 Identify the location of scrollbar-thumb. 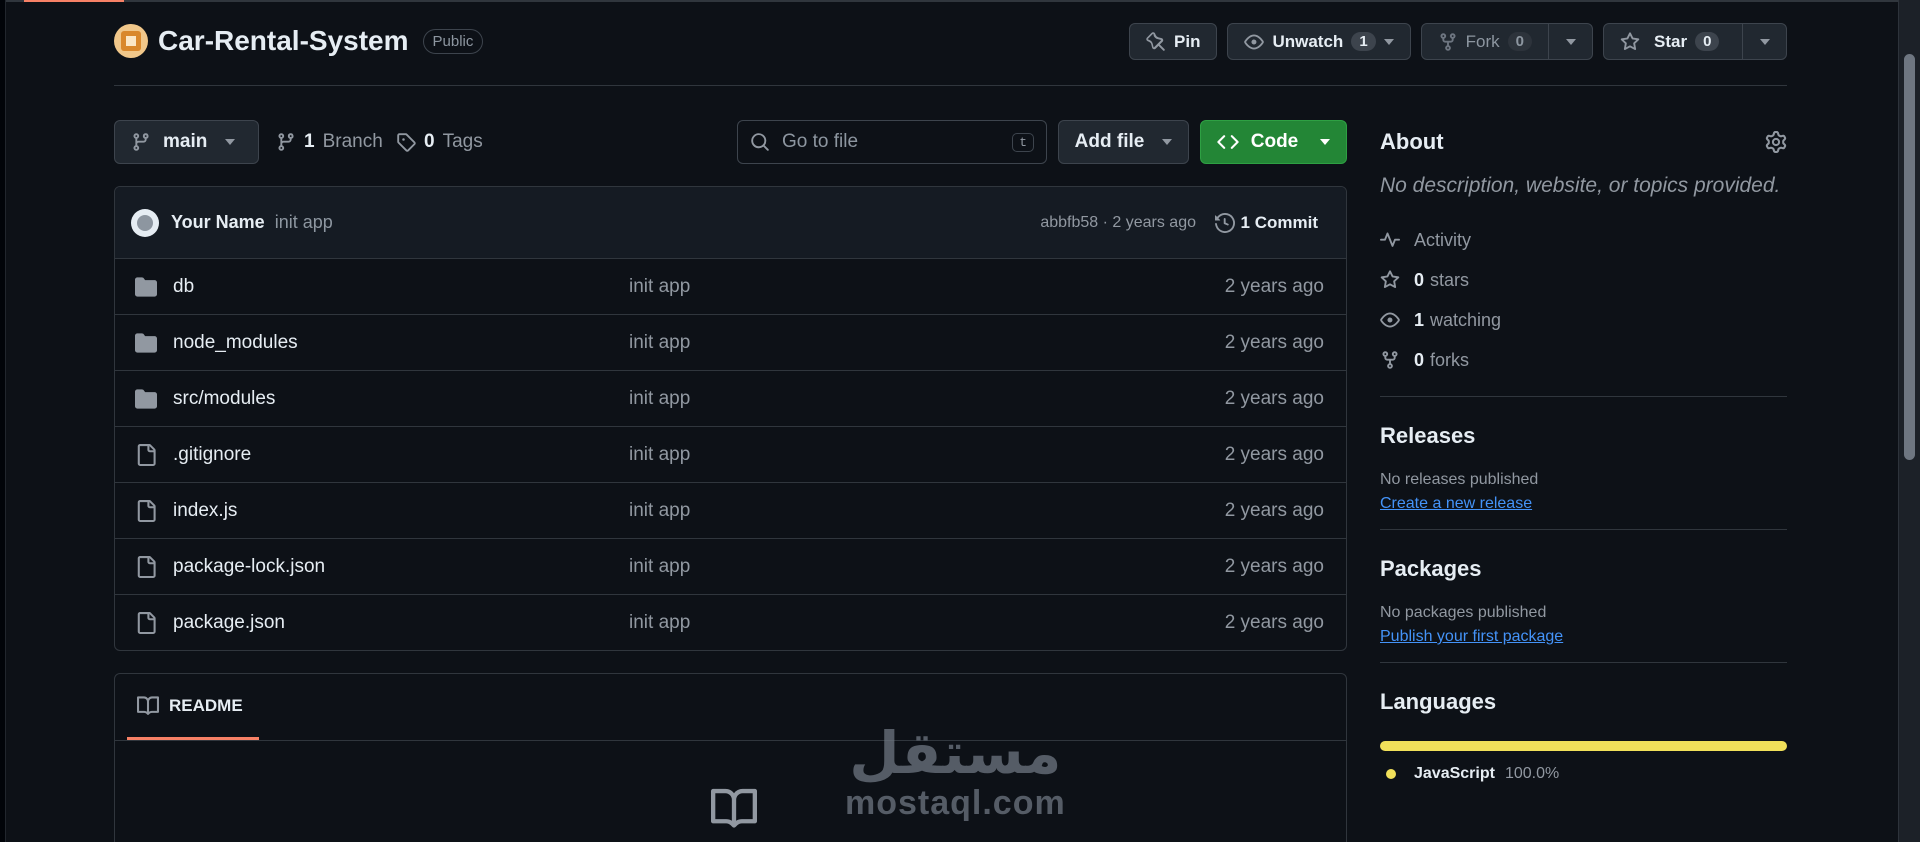
(1909, 257).